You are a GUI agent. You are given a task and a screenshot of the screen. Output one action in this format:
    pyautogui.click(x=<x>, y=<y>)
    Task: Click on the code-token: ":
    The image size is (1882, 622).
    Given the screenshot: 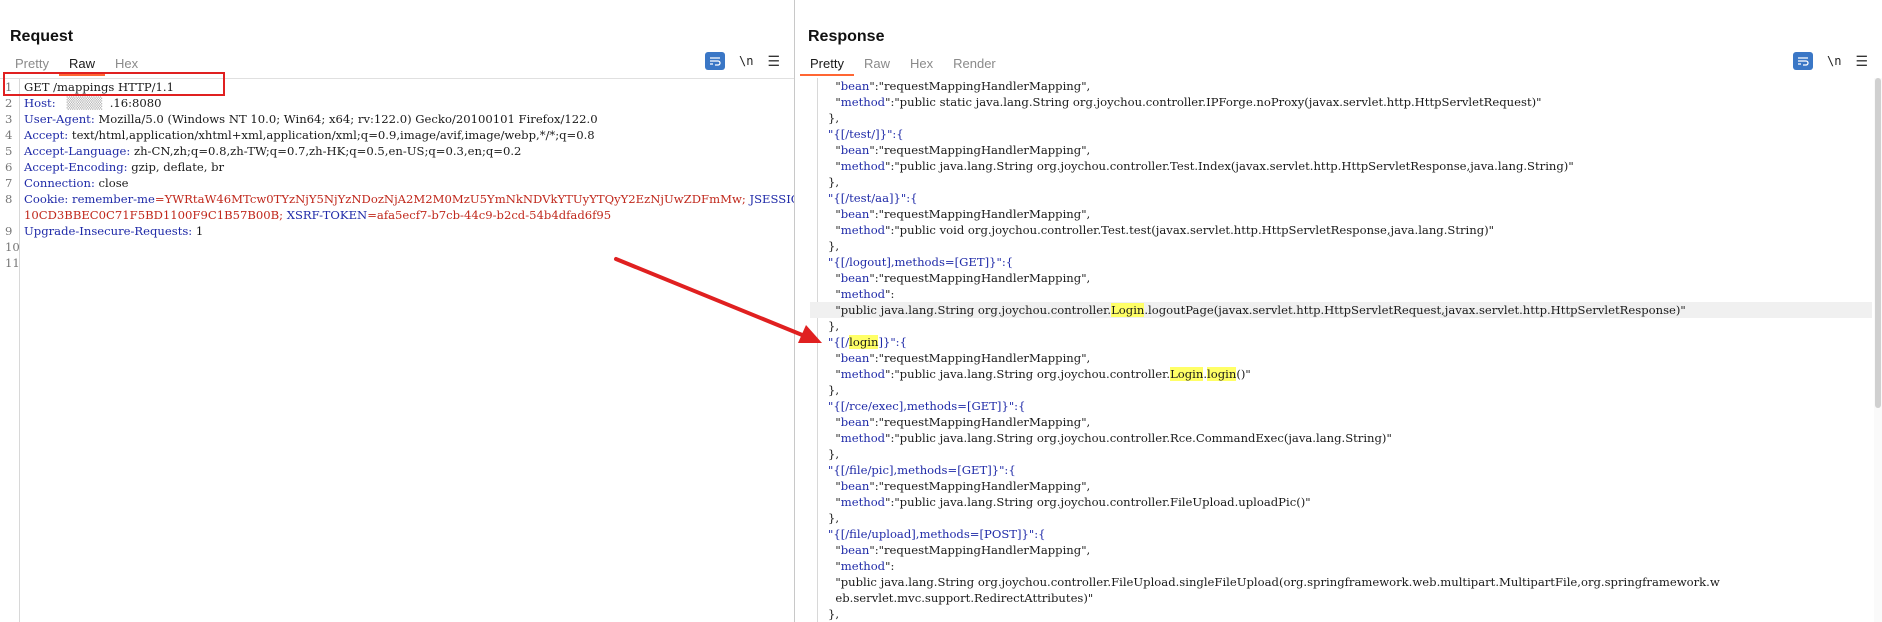 What is the action you would take?
    pyautogui.click(x=890, y=294)
    